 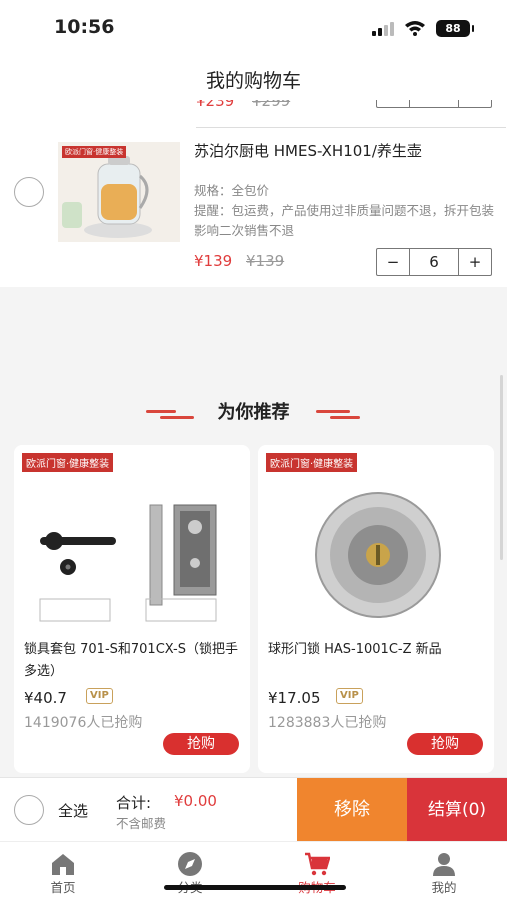 What do you see at coordinates (253, 28) in the screenshot?
I see `status-bar: 10:56 88` at bounding box center [253, 28].